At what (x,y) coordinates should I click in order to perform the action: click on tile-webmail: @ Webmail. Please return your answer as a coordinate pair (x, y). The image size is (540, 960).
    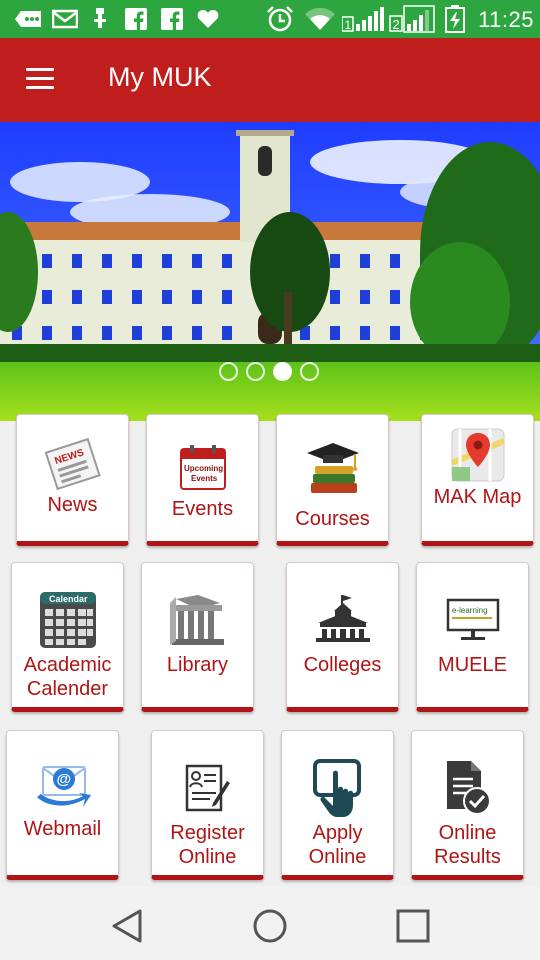
    Looking at the image, I should click on (62, 805).